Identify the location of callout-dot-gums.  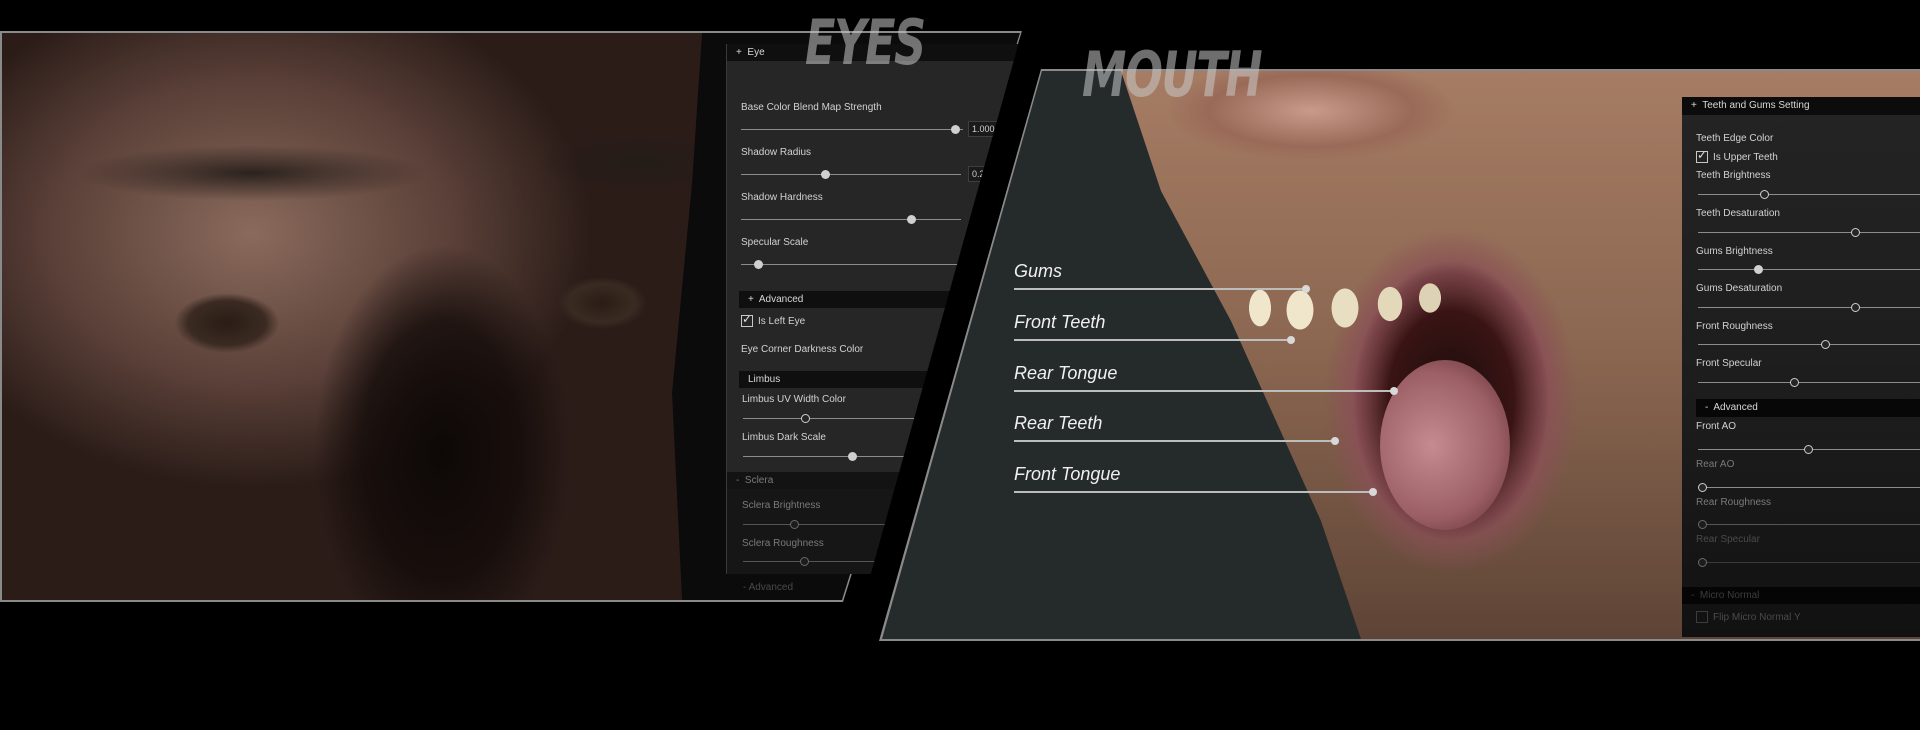
(1306, 289).